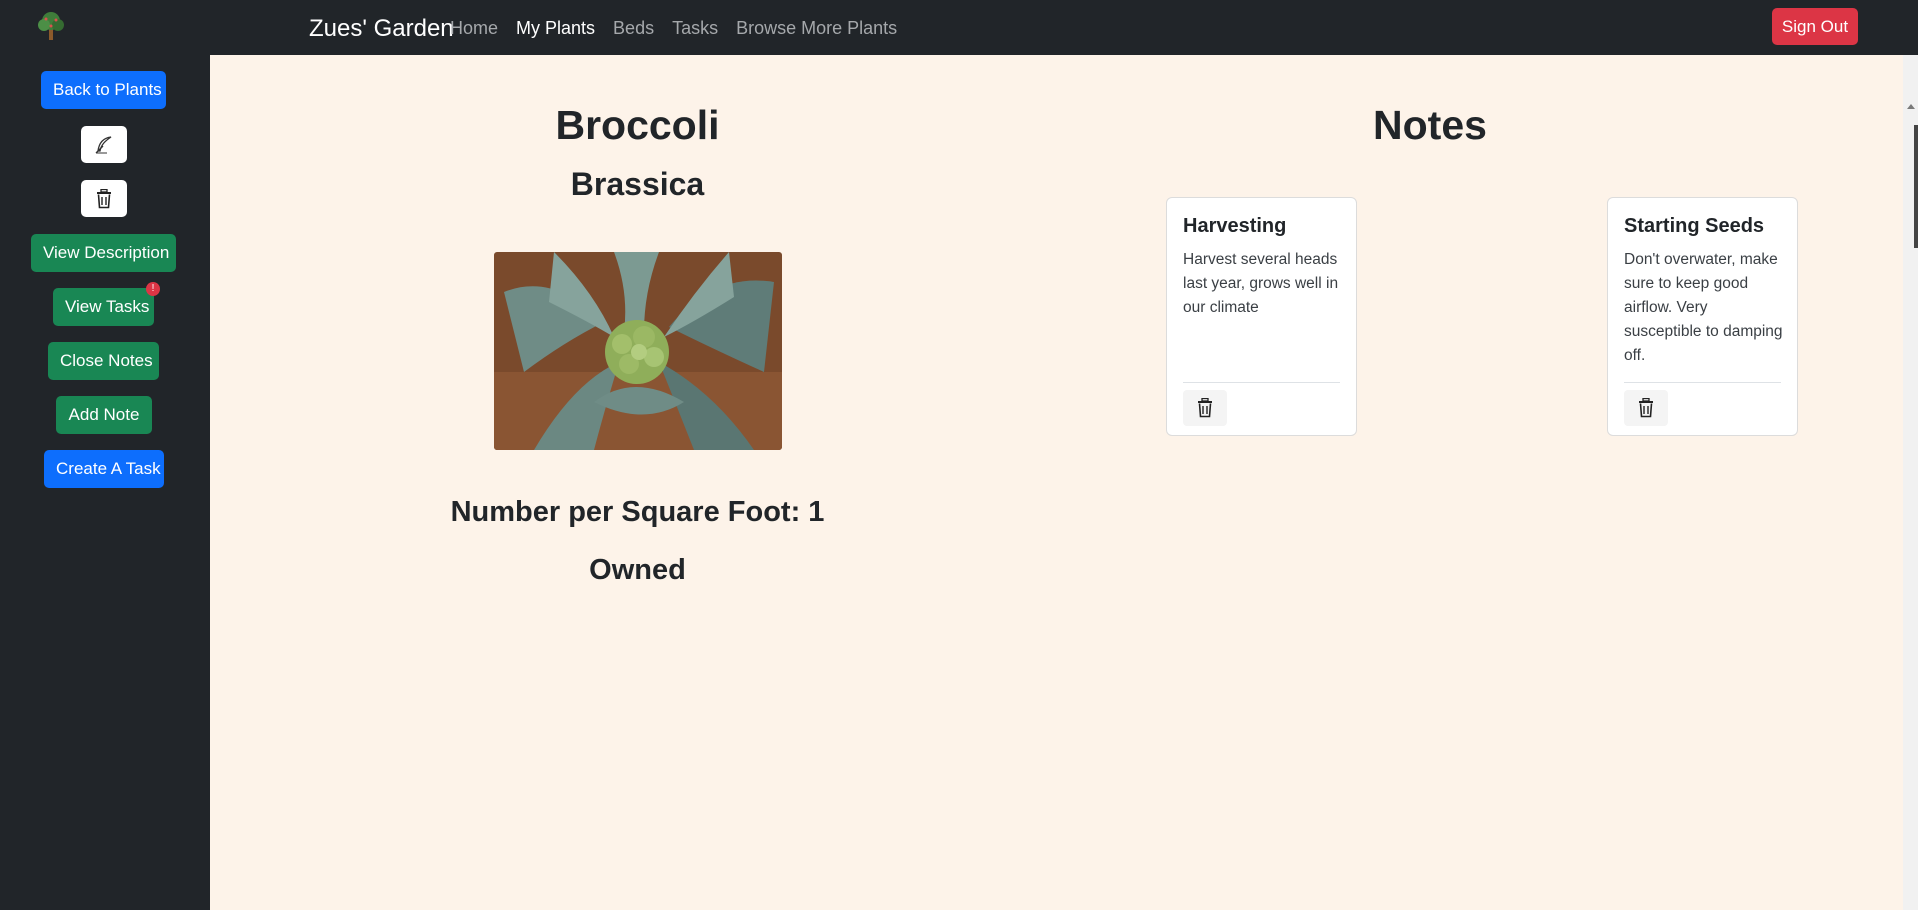 The image size is (1918, 910). I want to click on scroll-up-arrow-icon, so click(1911, 106).